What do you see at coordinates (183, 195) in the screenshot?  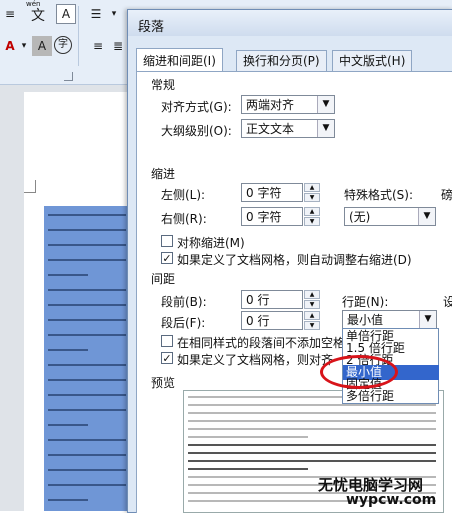 I see `indent-left-label: 左侧(L):` at bounding box center [183, 195].